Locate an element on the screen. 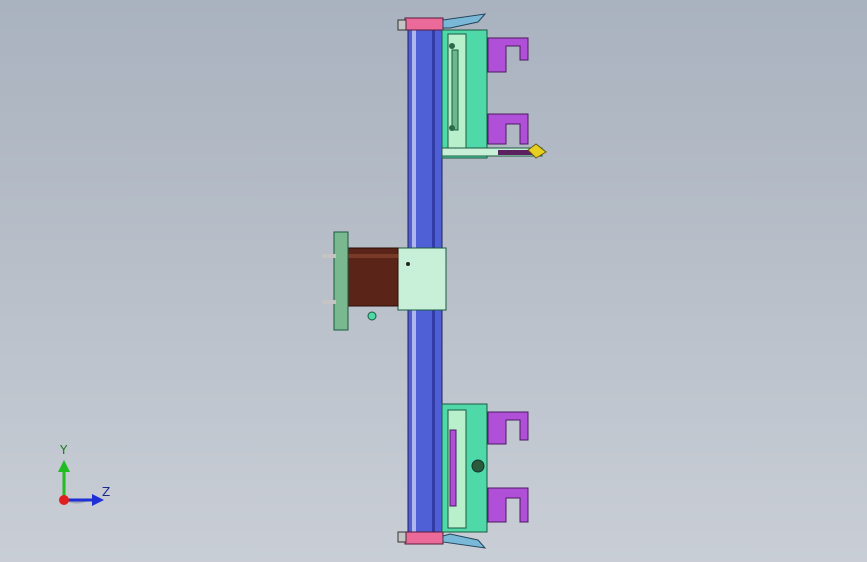 The height and width of the screenshot is (562, 867). top-carriage is located at coordinates (494, 94).